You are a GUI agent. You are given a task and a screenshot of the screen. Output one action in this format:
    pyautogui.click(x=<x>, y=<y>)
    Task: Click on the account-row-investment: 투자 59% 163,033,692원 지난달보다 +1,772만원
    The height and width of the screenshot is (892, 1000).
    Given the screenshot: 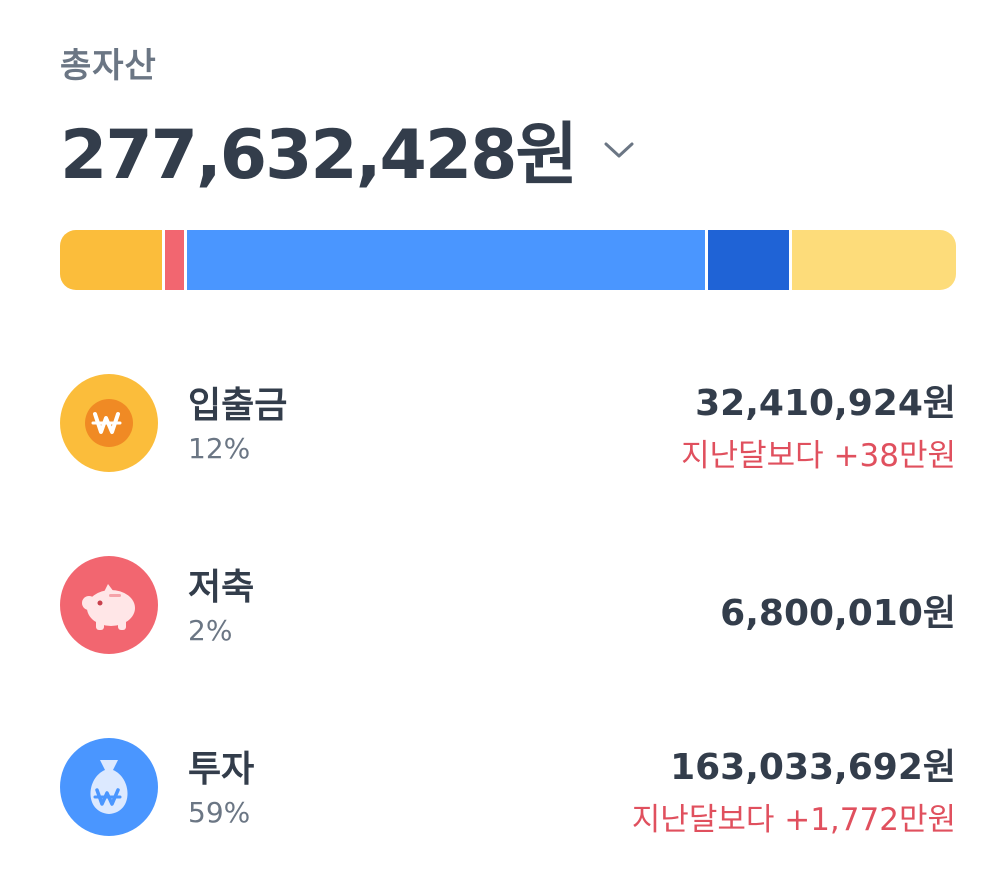 What is the action you would take?
    pyautogui.click(x=508, y=793)
    